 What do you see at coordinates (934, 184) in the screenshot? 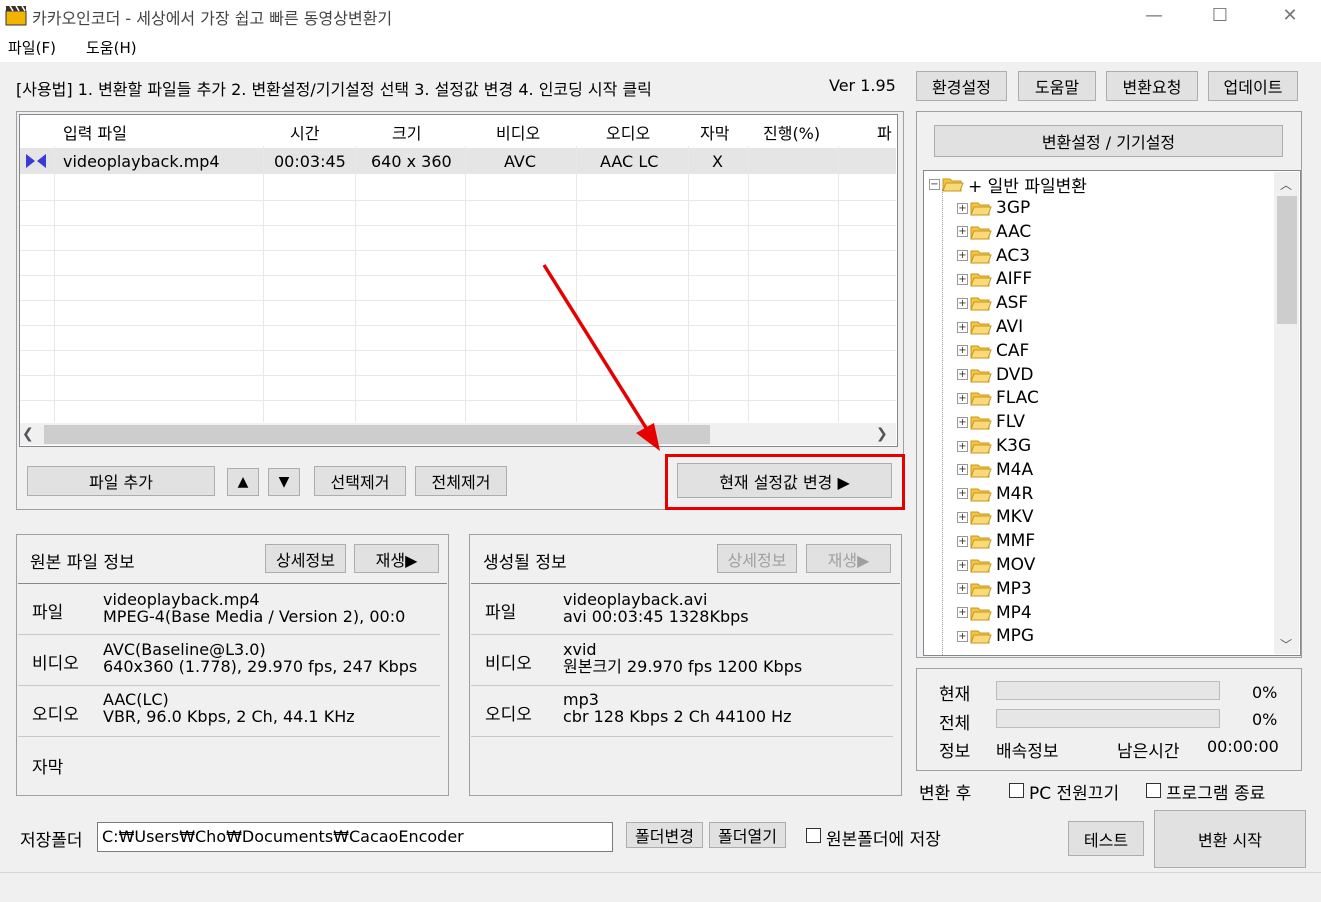
I see `collapse-icon: −` at bounding box center [934, 184].